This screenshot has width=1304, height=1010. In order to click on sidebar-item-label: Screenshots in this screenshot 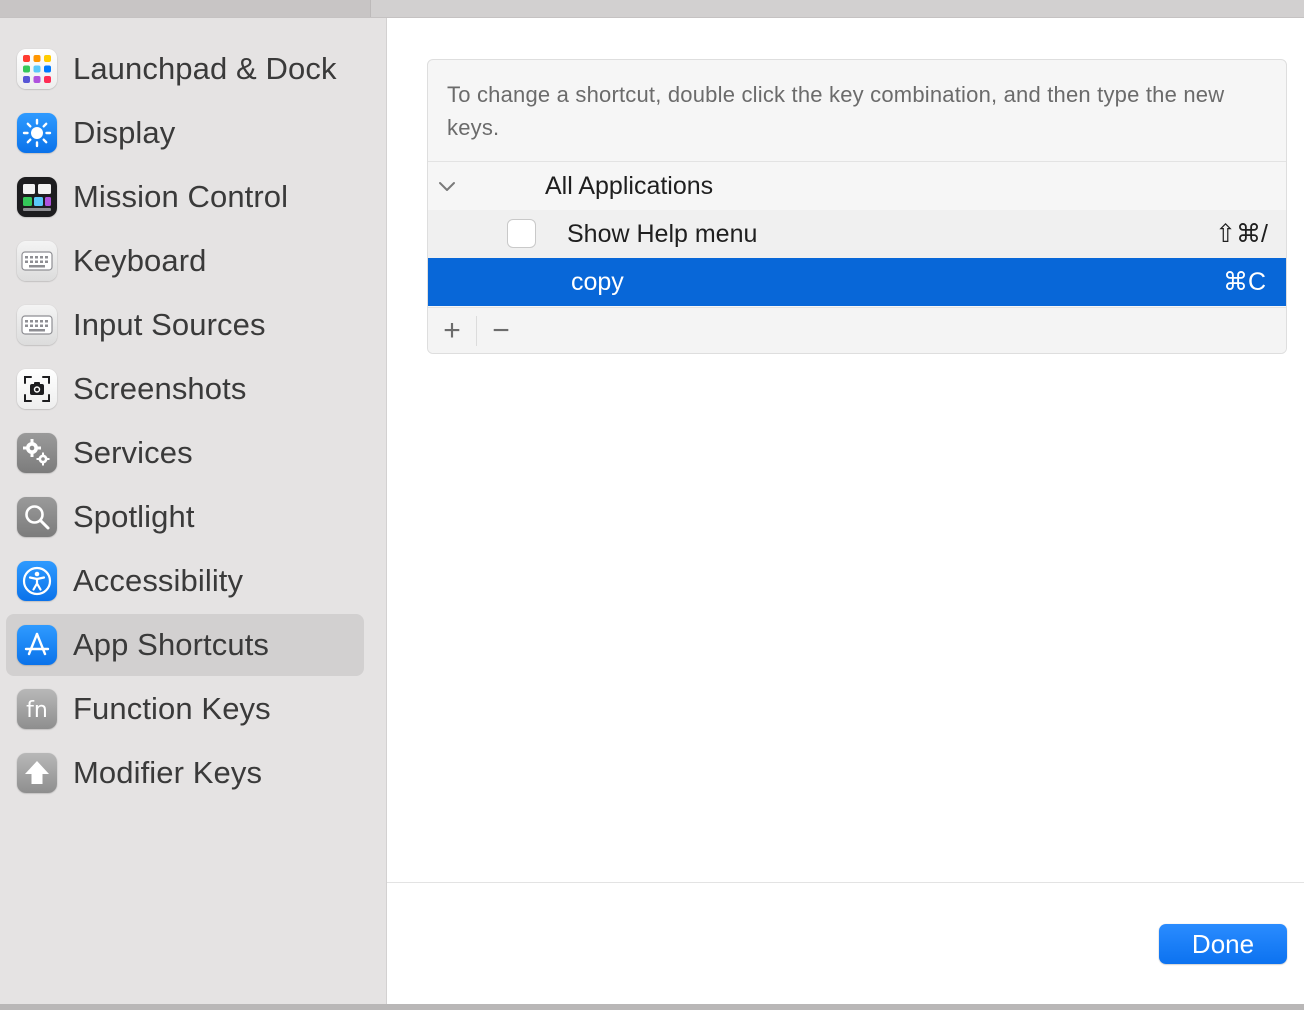, I will do `click(160, 388)`.